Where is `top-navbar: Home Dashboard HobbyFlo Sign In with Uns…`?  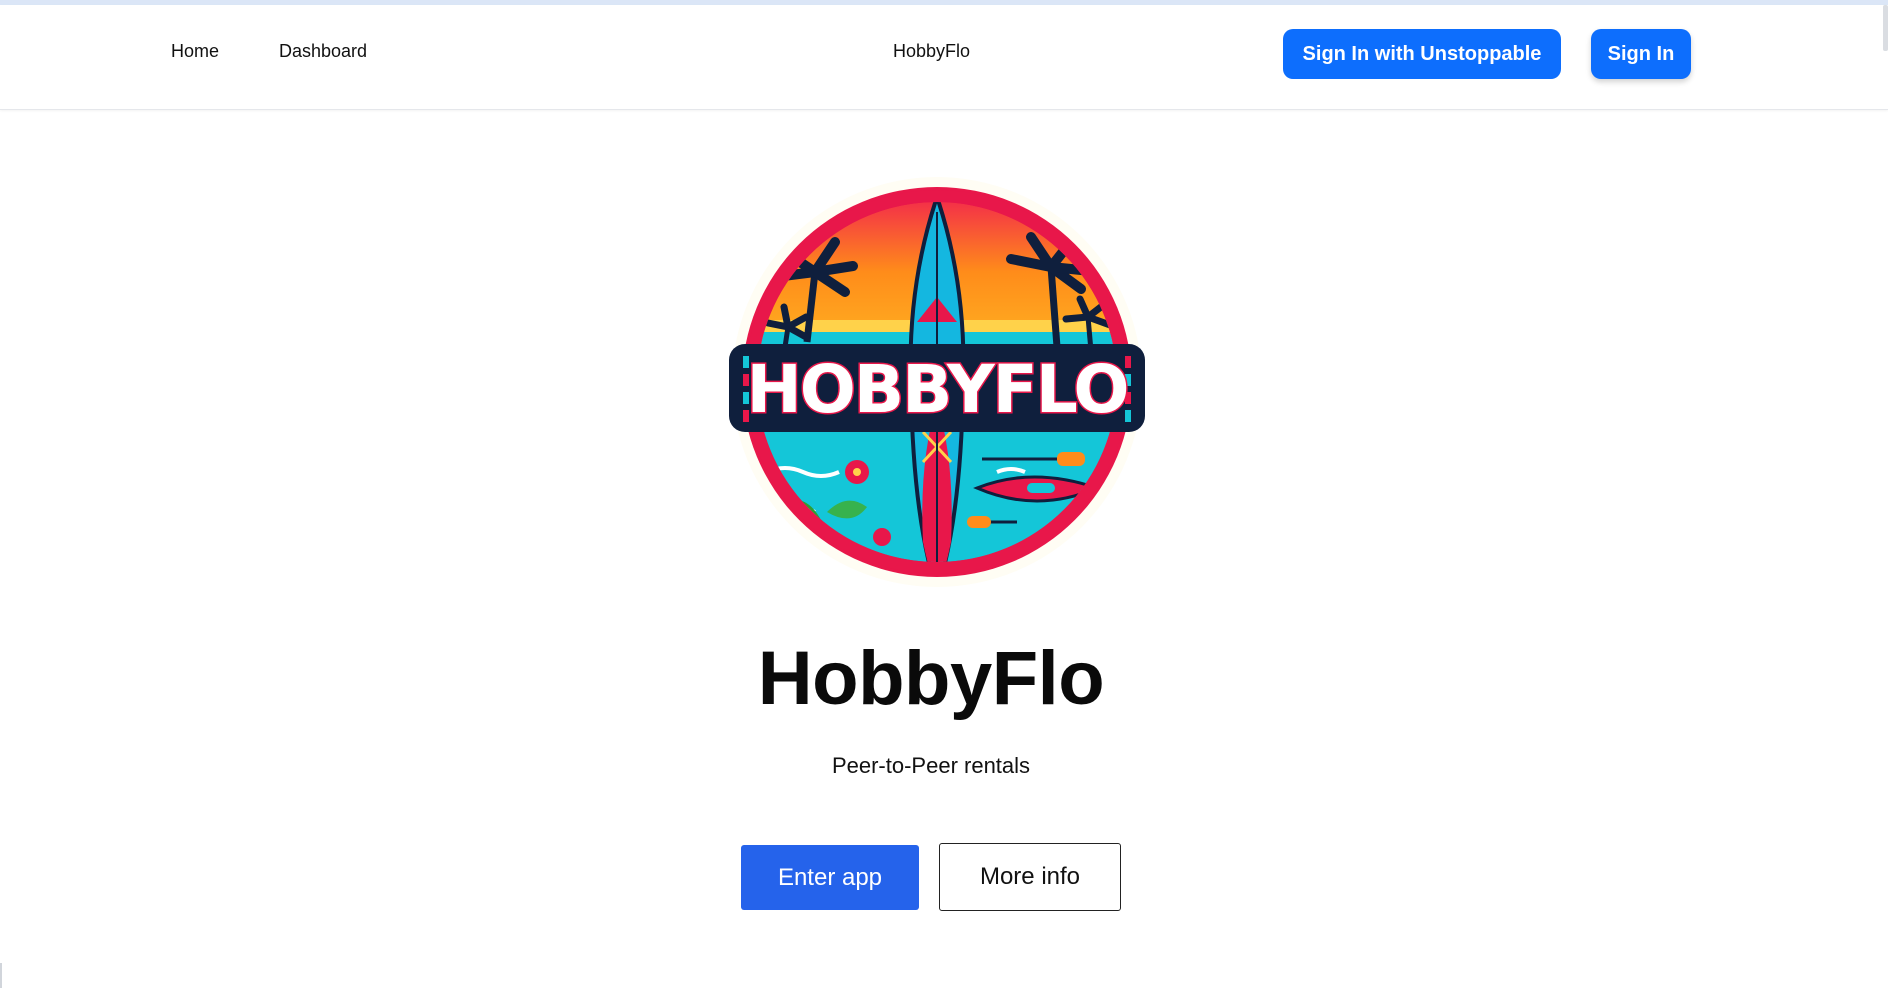 top-navbar: Home Dashboard HobbyFlo Sign In with Uns… is located at coordinates (944, 57).